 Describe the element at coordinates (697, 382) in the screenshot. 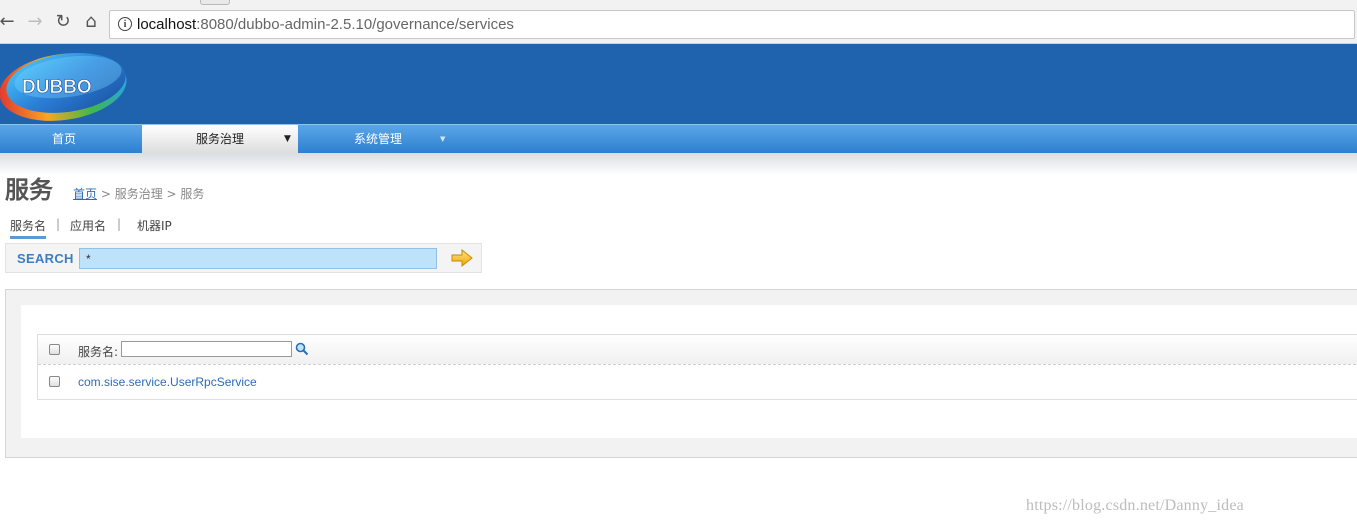

I see `table-row: com.sise.service.UserRpcService` at that location.